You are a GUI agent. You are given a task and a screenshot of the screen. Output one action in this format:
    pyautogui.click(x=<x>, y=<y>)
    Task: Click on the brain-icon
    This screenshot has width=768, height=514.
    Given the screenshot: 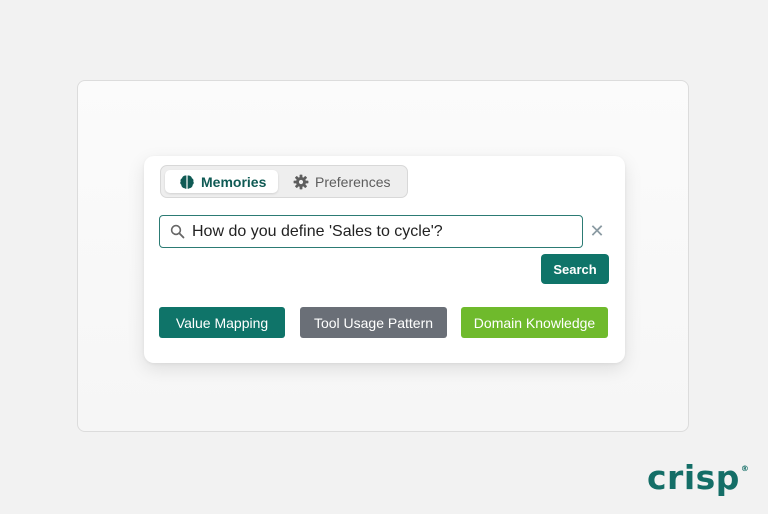 What is the action you would take?
    pyautogui.click(x=187, y=182)
    